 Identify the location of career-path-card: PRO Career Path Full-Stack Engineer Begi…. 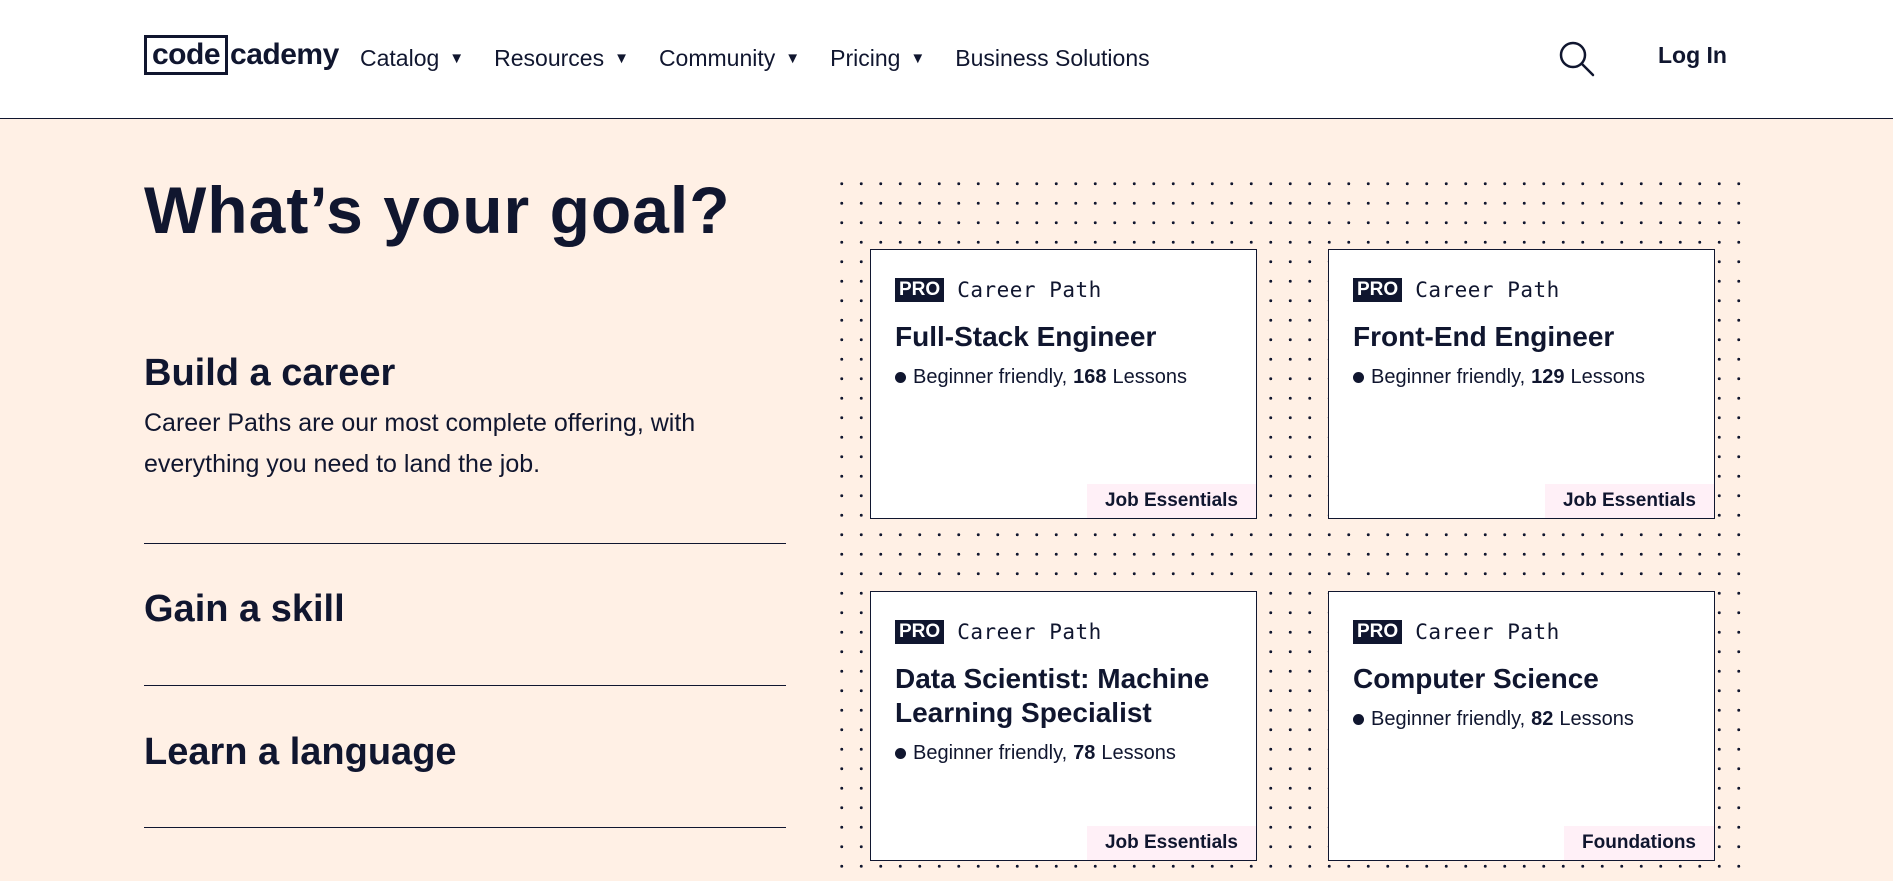
(1063, 384).